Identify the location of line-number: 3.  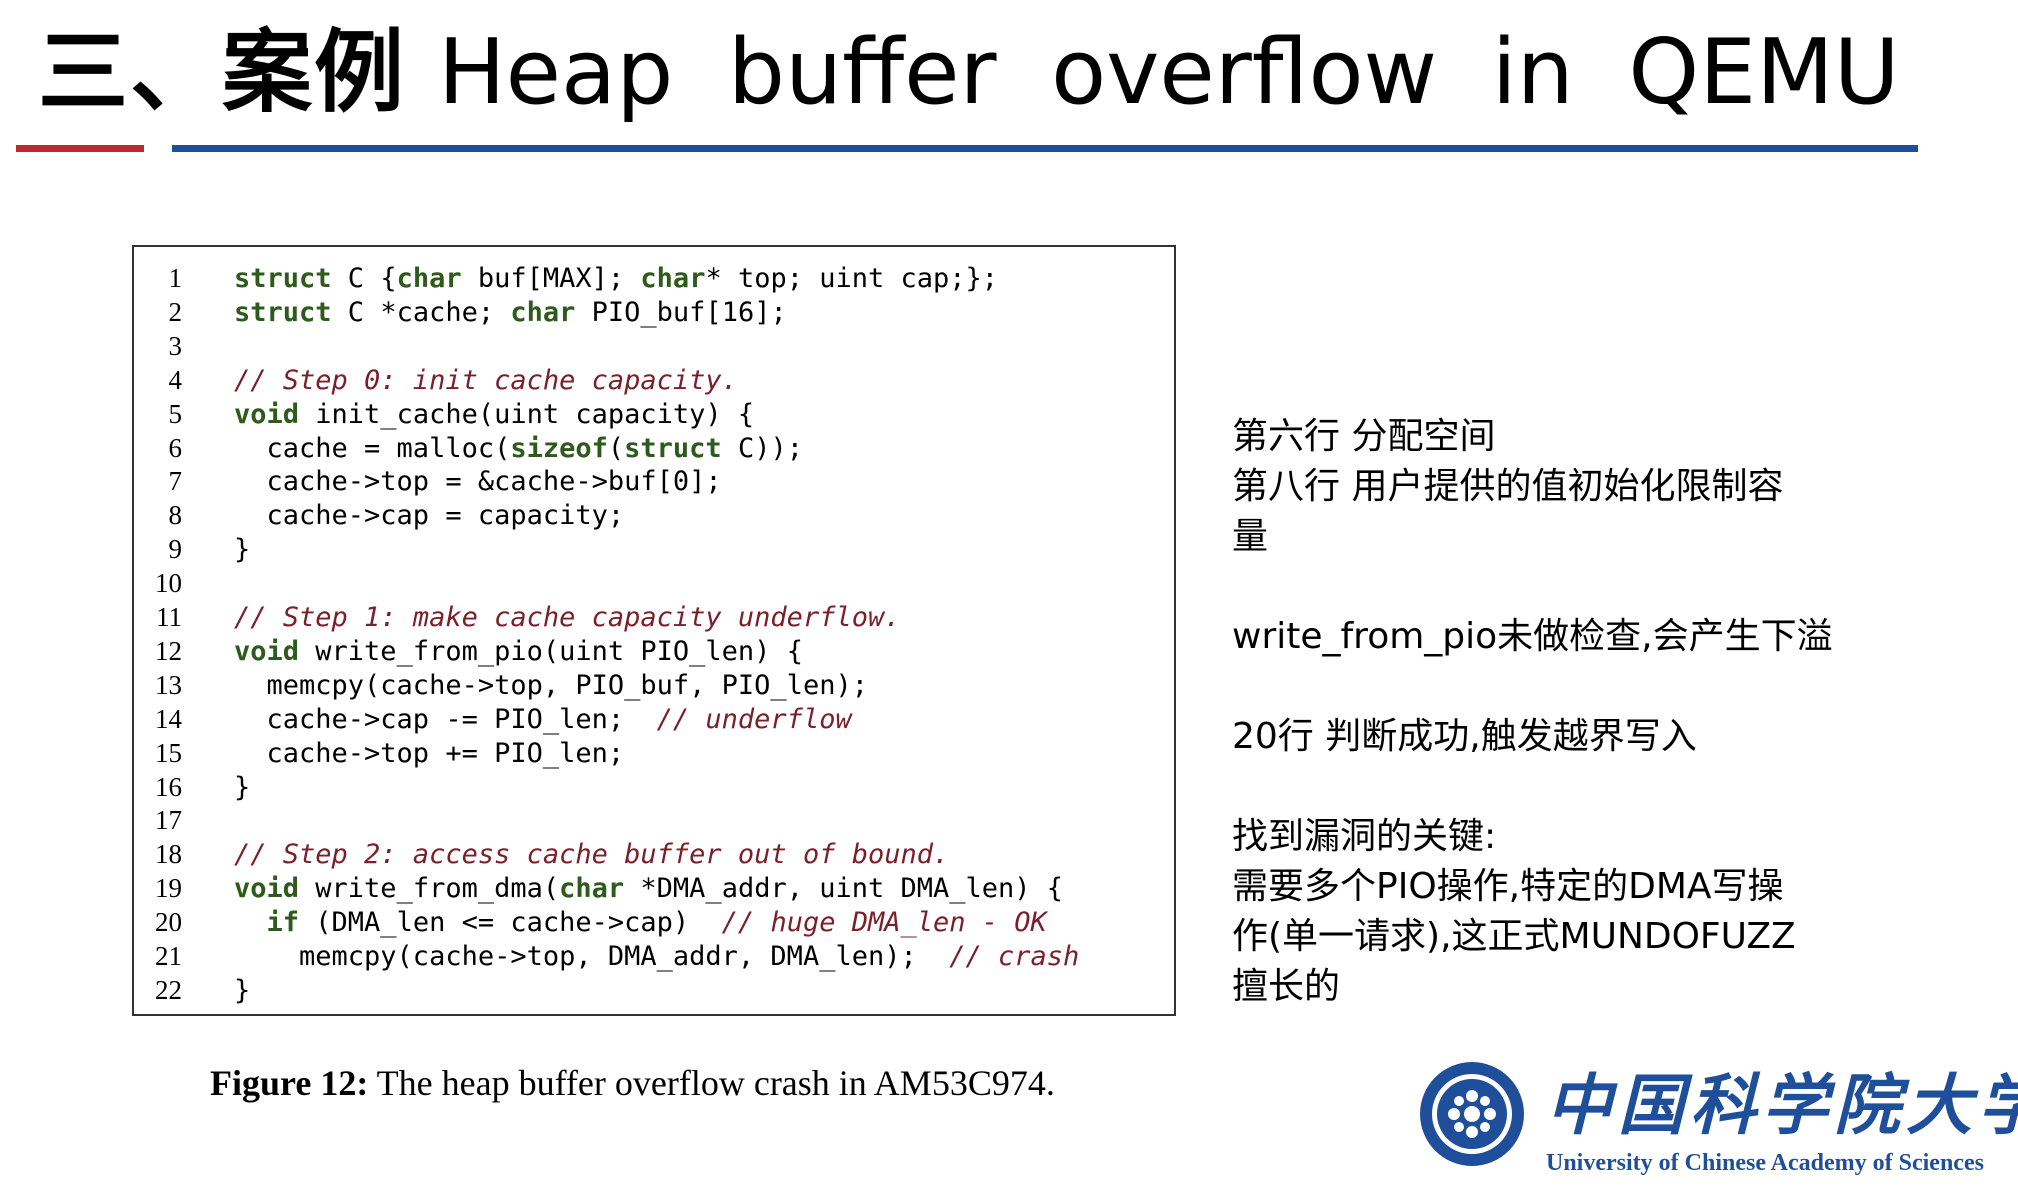
(175, 345).